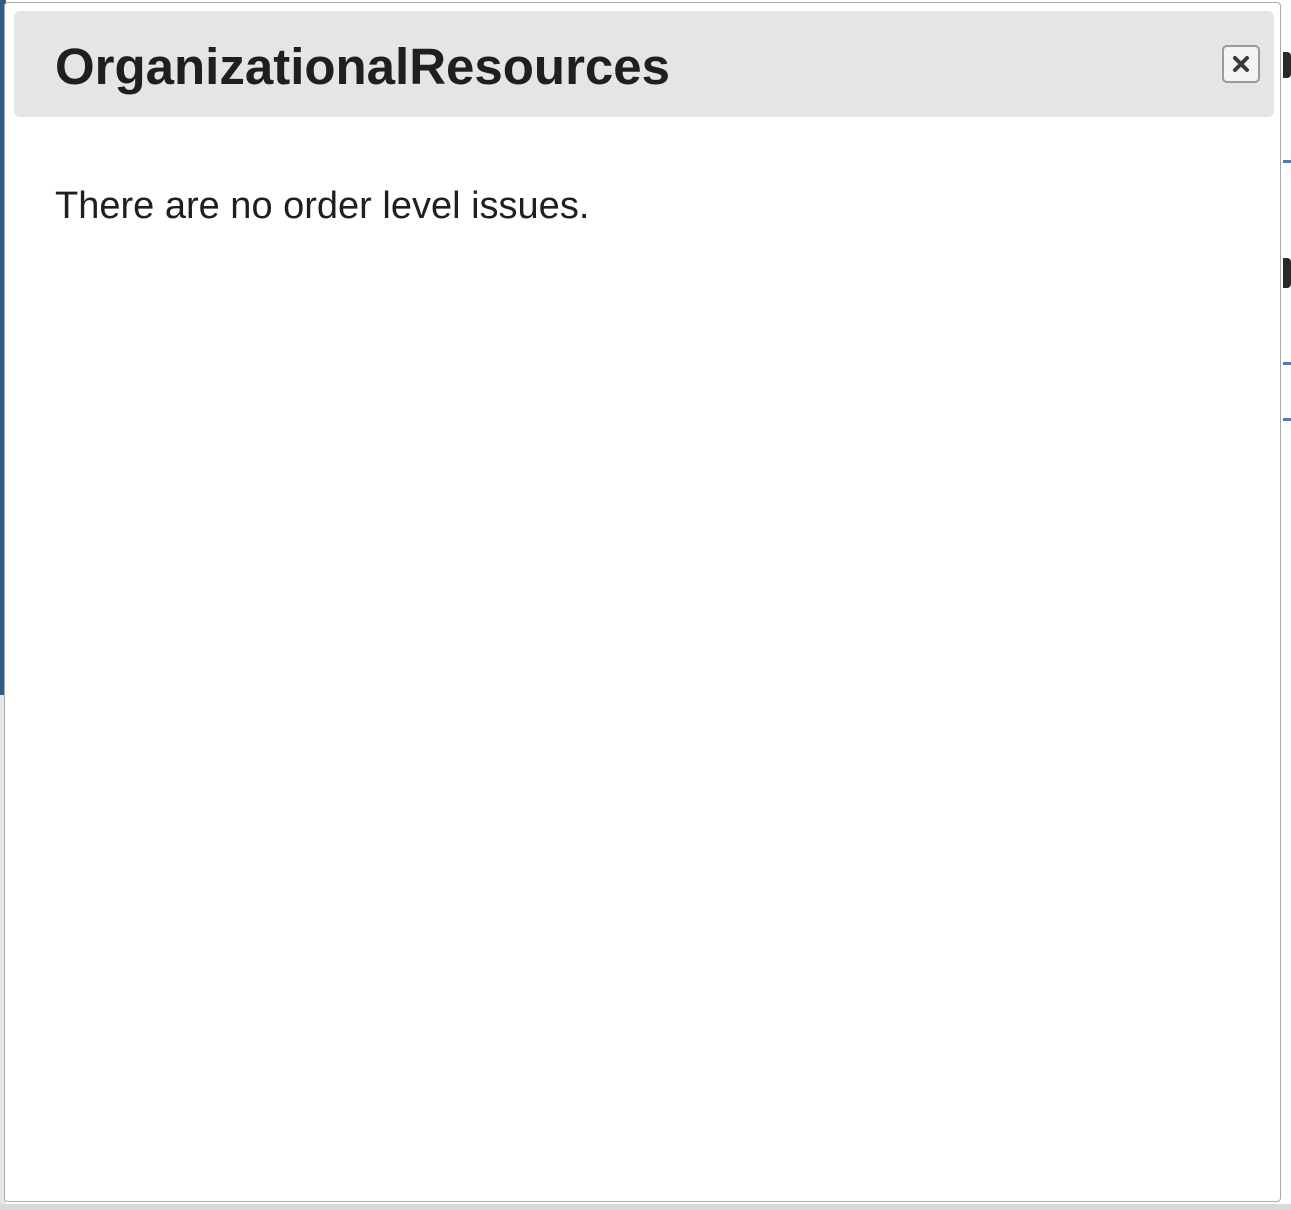 This screenshot has width=1291, height=1210. What do you see at coordinates (363, 66) in the screenshot?
I see `dialog-title: OrganizationalResources` at bounding box center [363, 66].